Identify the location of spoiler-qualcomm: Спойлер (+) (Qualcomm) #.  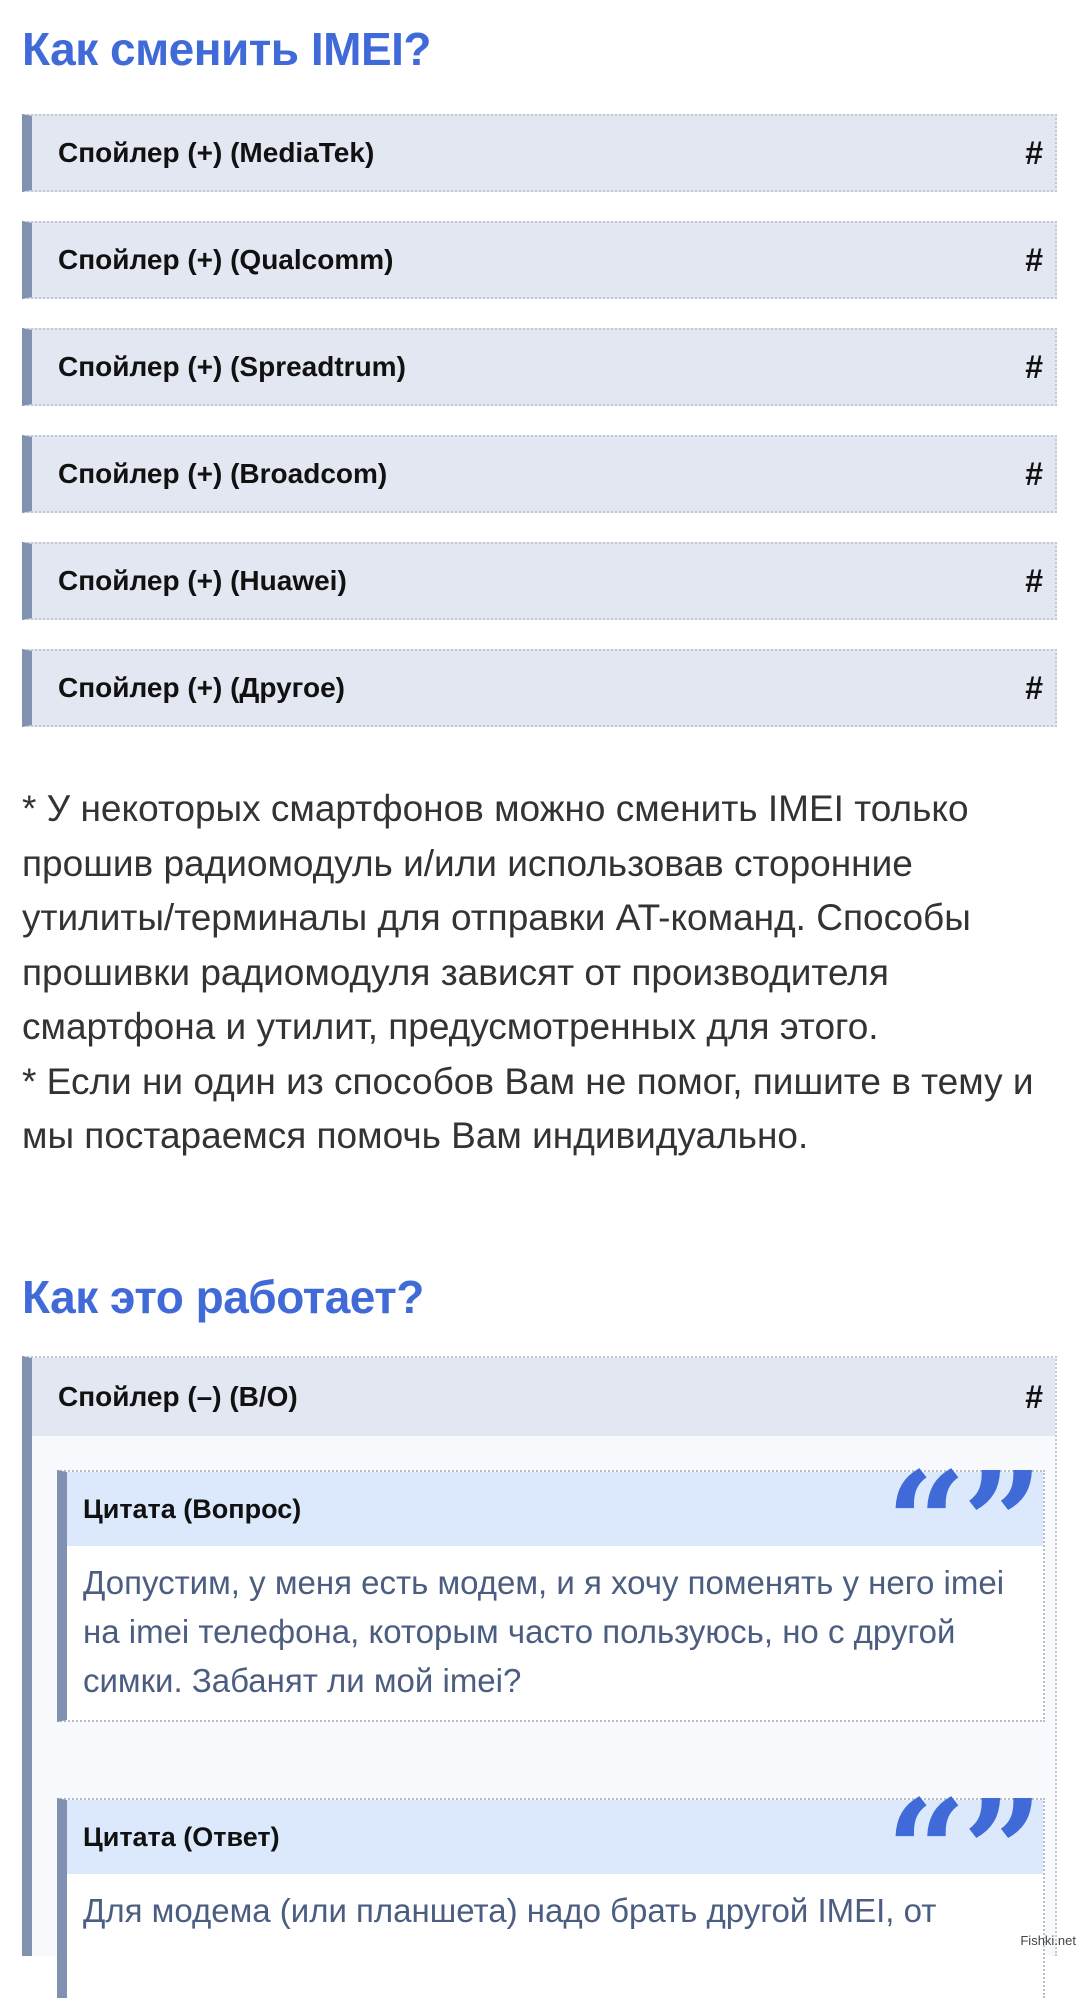
(539, 260).